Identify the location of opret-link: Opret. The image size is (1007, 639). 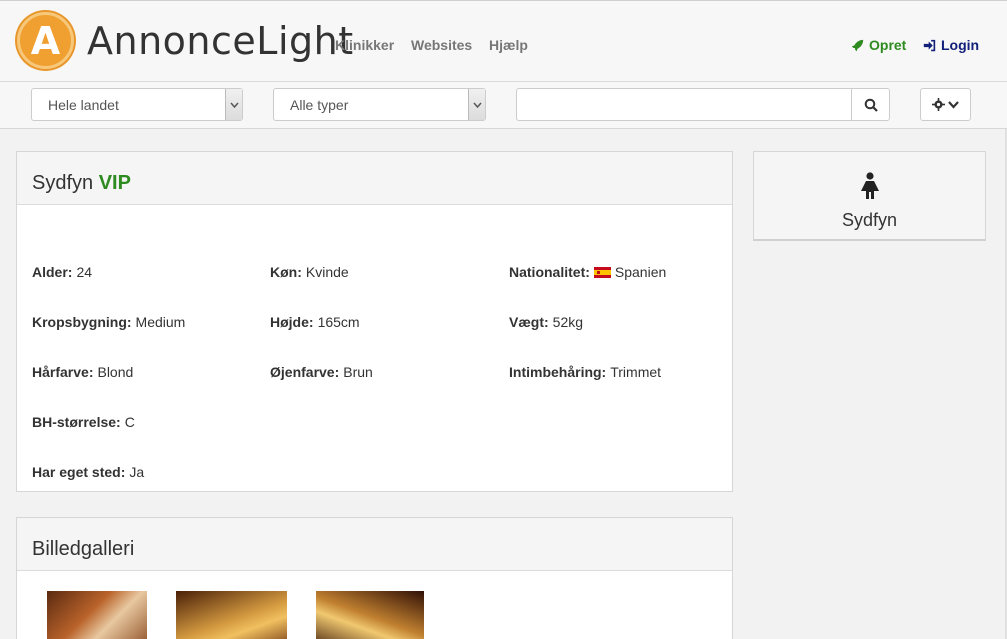
(878, 45).